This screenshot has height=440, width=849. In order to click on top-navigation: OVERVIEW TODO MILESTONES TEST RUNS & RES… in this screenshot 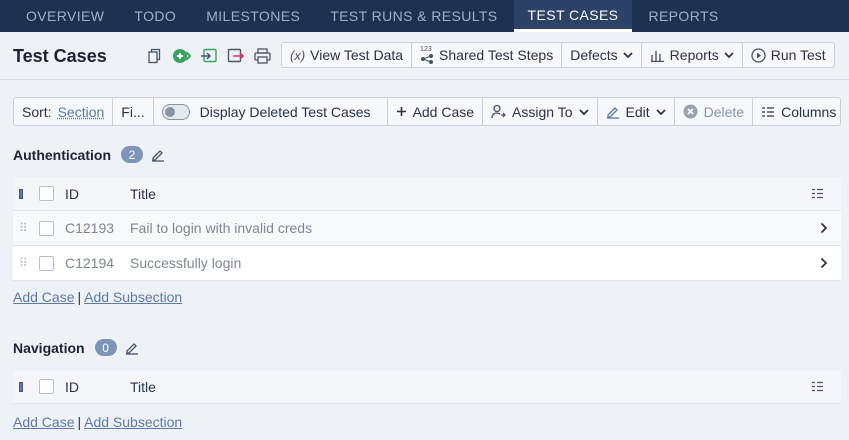, I will do `click(424, 16)`.